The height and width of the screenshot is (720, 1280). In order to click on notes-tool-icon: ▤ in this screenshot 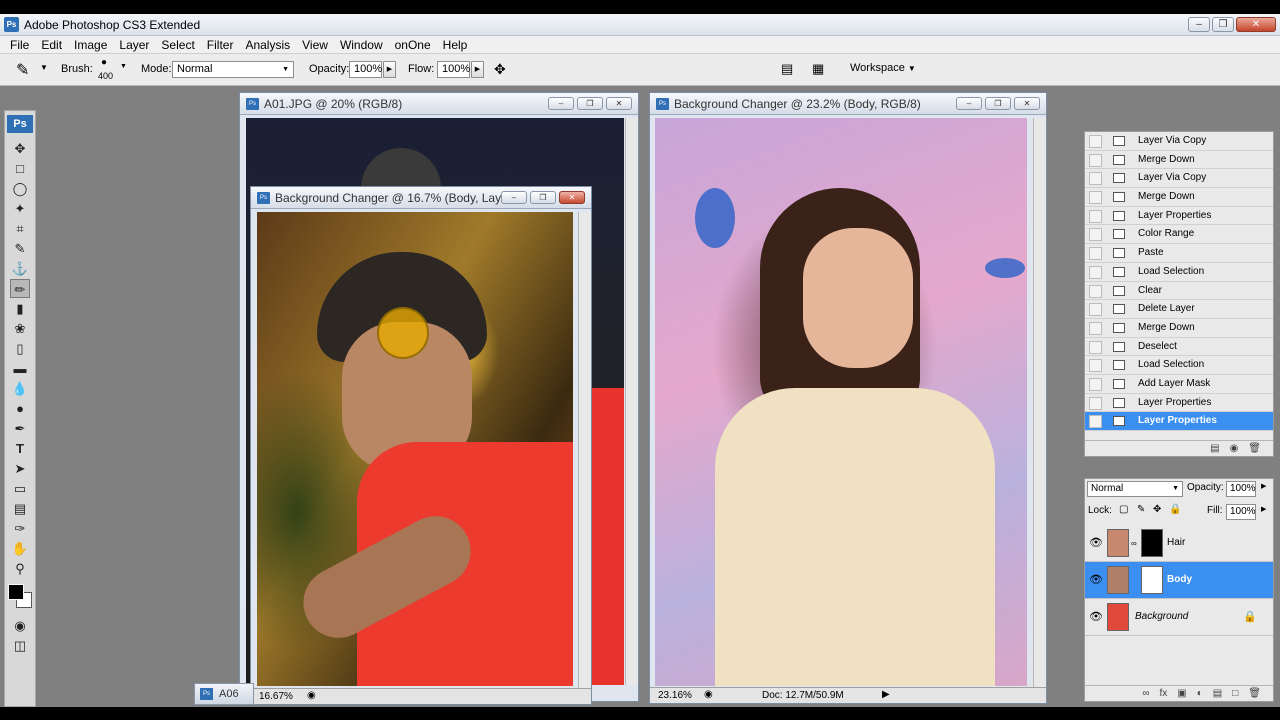, I will do `click(20, 508)`.